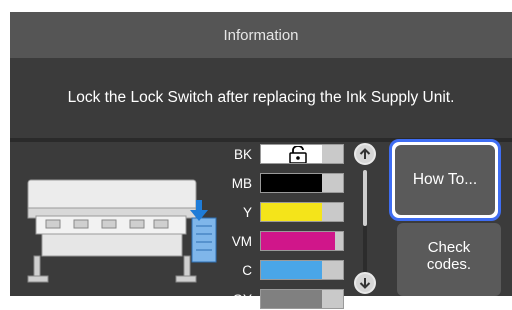 Image resolution: width=512 pixels, height=310 pixels. What do you see at coordinates (298, 154) in the screenshot?
I see `lock-open-icon` at bounding box center [298, 154].